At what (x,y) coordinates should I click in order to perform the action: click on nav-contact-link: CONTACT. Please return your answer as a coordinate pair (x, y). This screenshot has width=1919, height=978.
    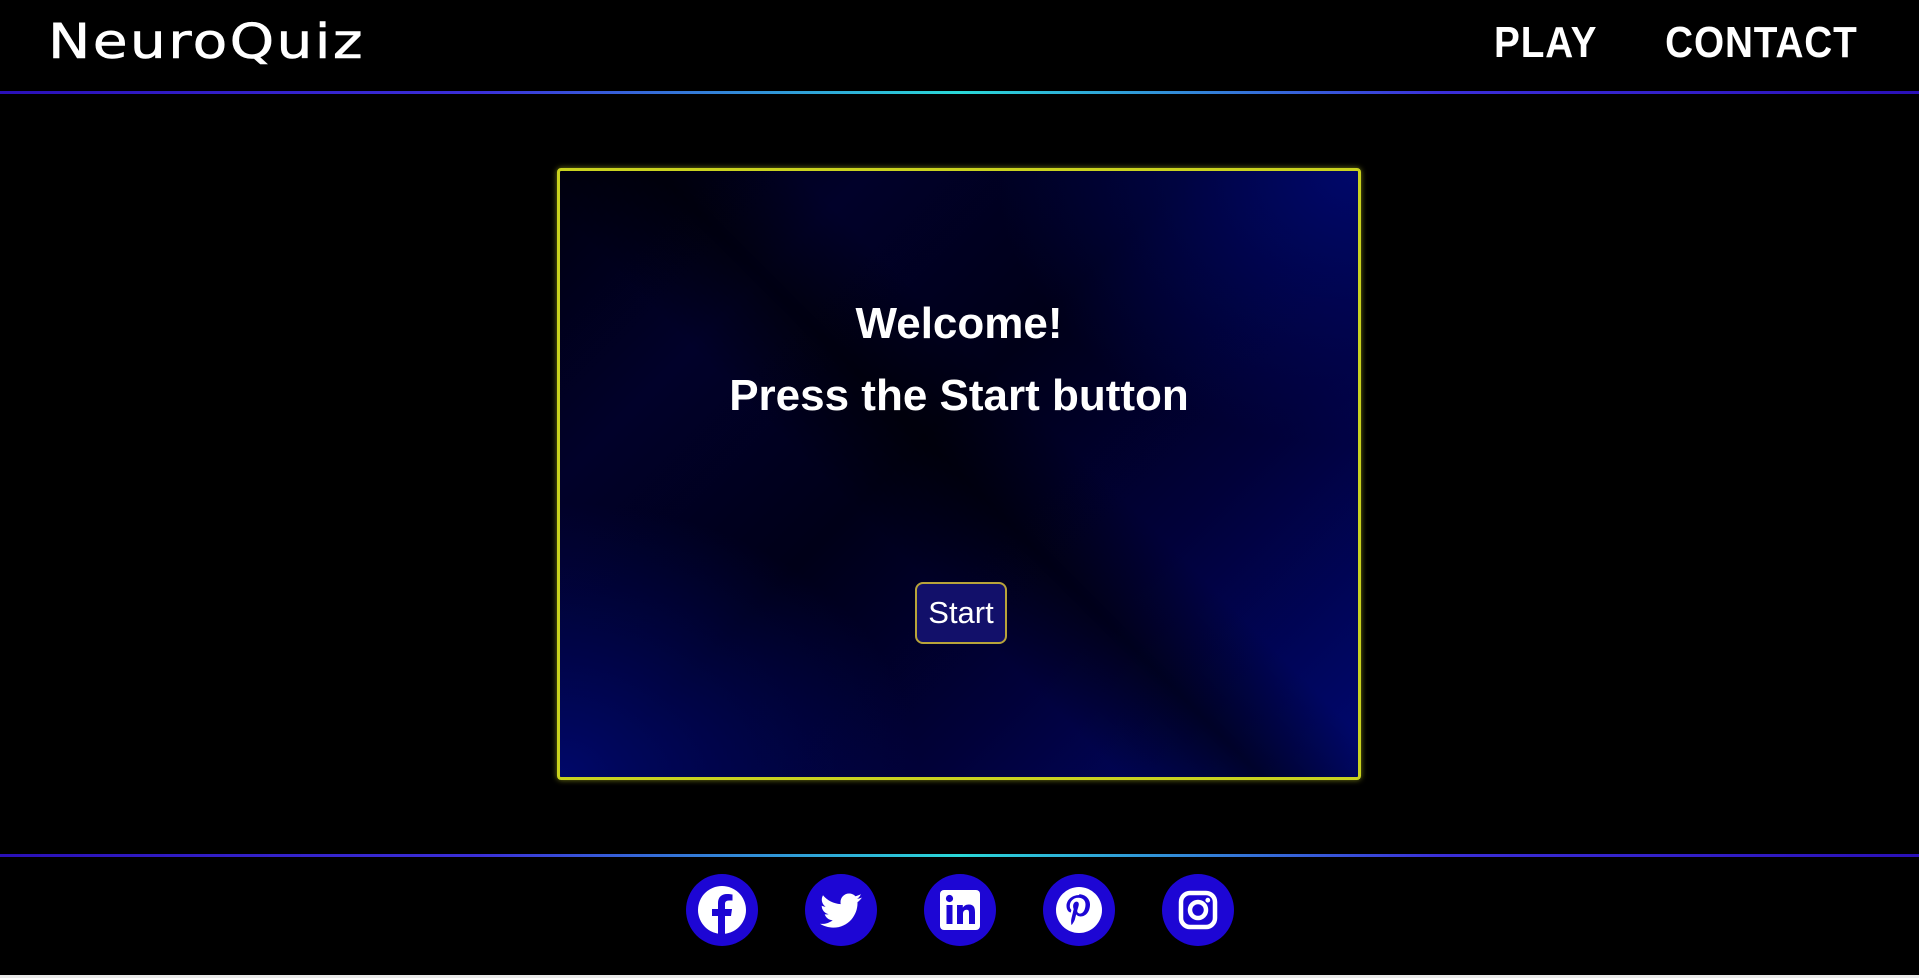
    Looking at the image, I should click on (1761, 43).